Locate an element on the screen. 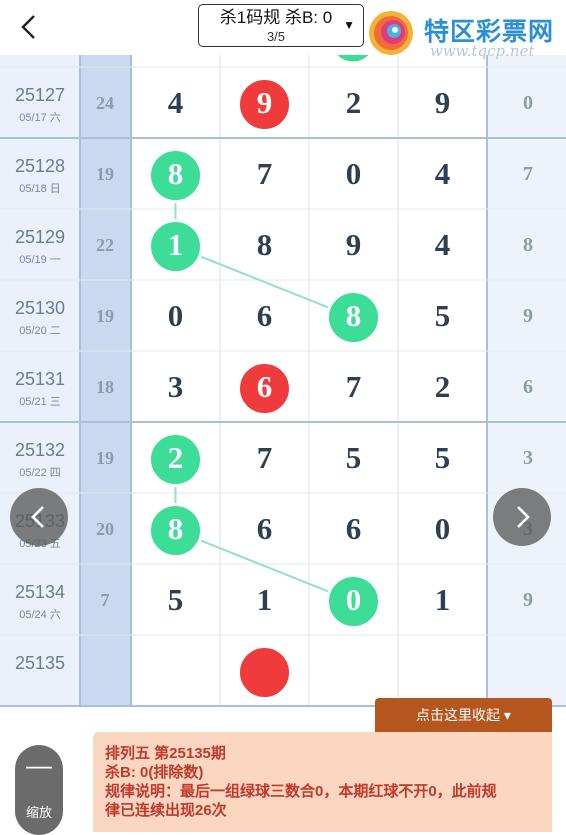  logo-url: www.tqcp.net is located at coordinates (482, 51).